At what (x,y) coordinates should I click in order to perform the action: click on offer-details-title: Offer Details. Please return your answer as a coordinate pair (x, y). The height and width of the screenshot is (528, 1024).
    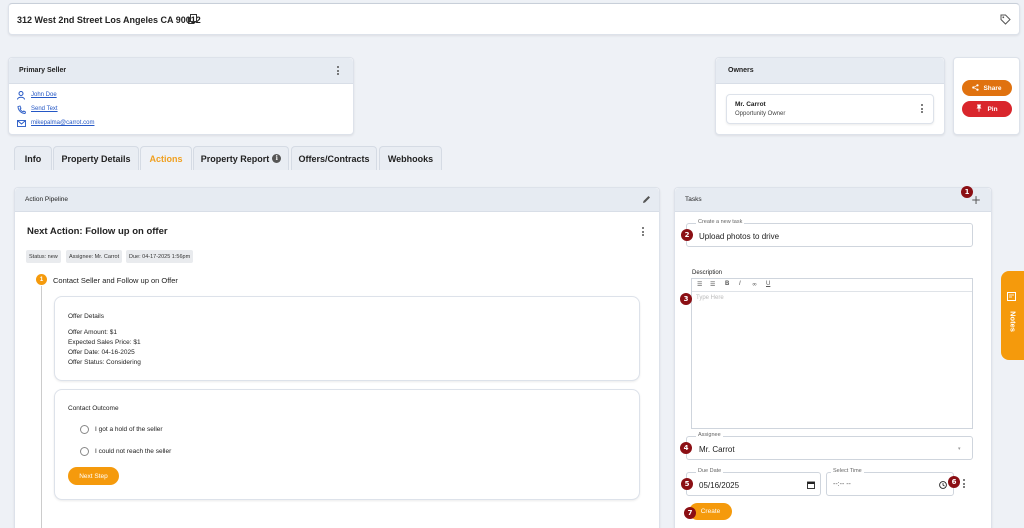
    Looking at the image, I should click on (86, 316).